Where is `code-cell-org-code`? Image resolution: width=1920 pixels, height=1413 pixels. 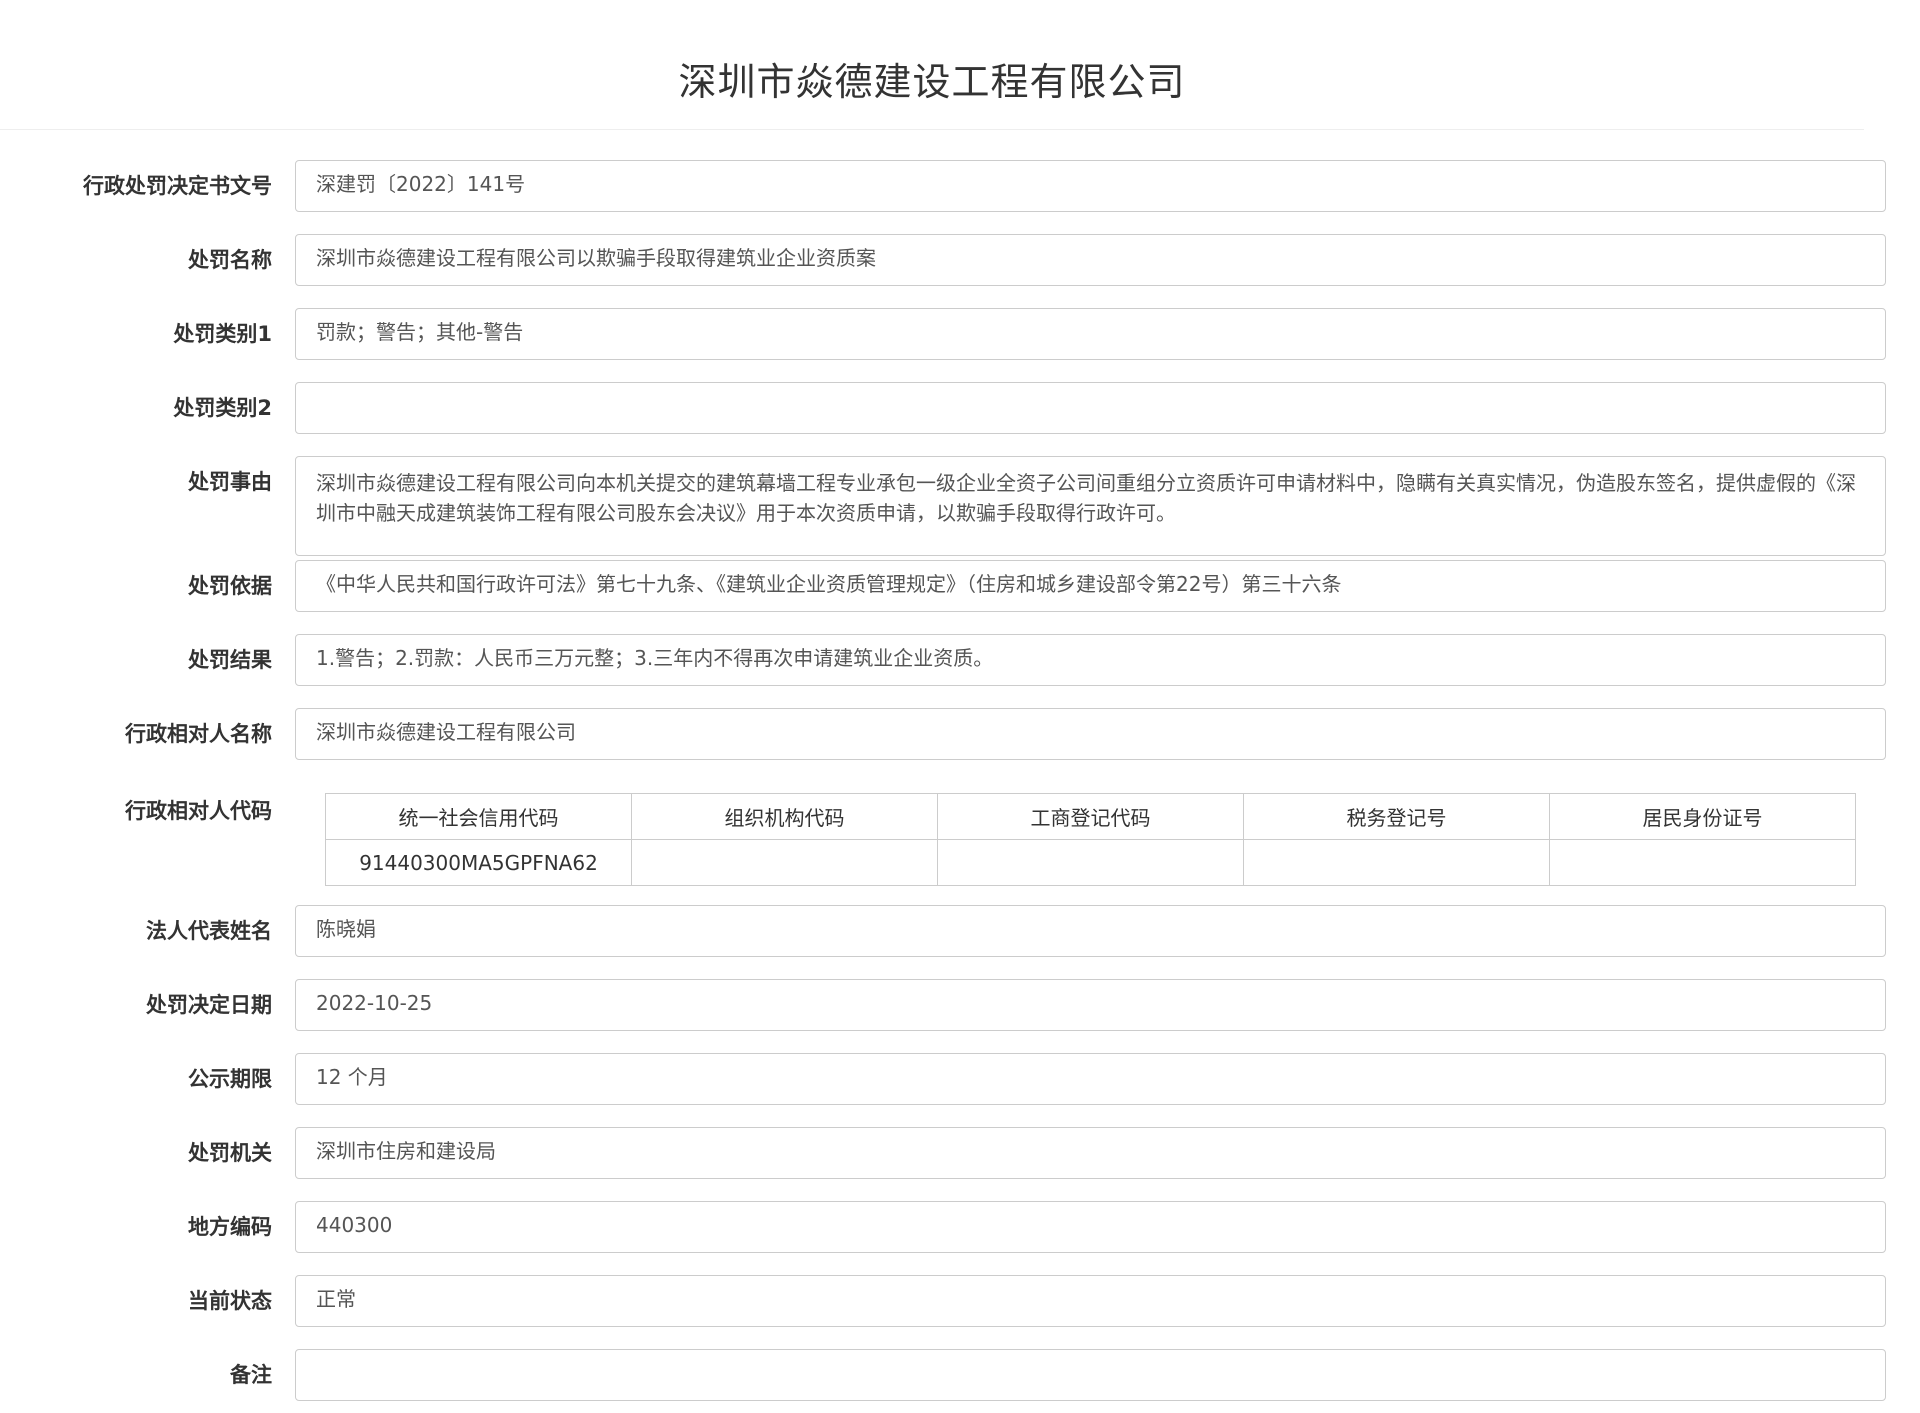 code-cell-org-code is located at coordinates (784, 862).